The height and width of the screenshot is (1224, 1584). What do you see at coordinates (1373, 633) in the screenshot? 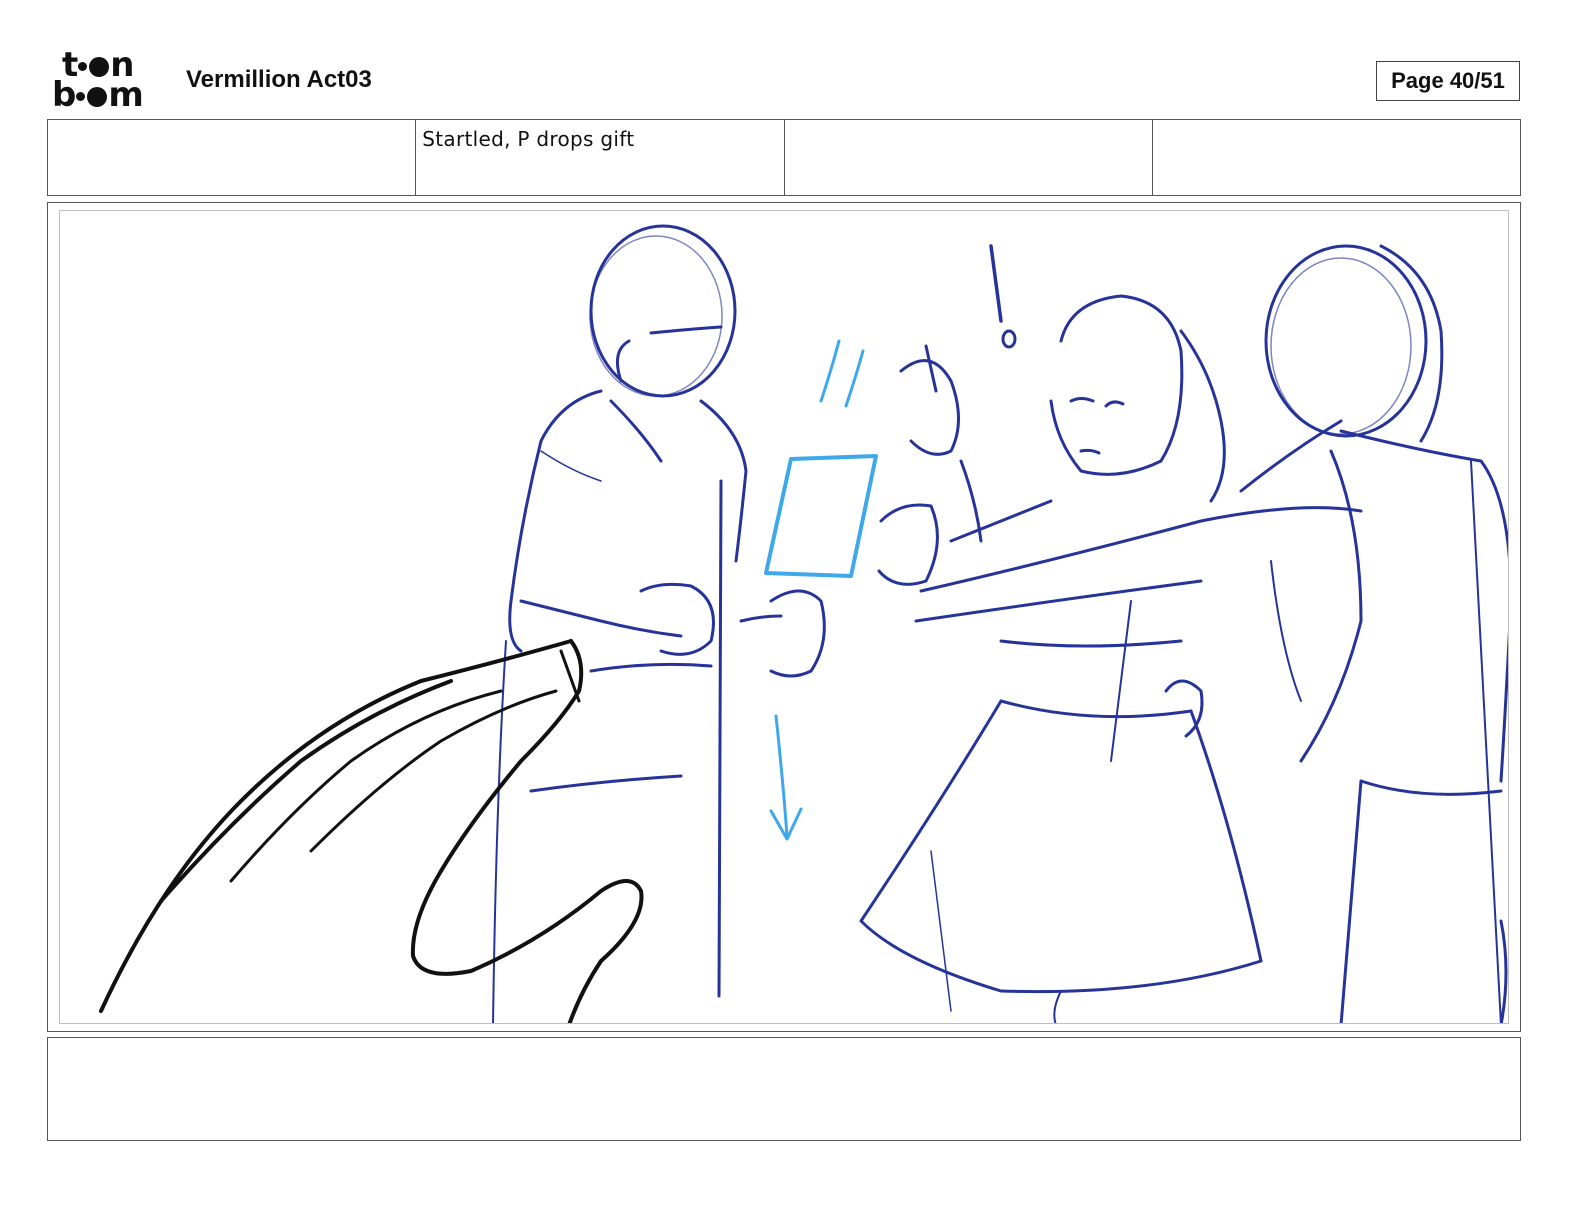
I see `sketch-character-right` at bounding box center [1373, 633].